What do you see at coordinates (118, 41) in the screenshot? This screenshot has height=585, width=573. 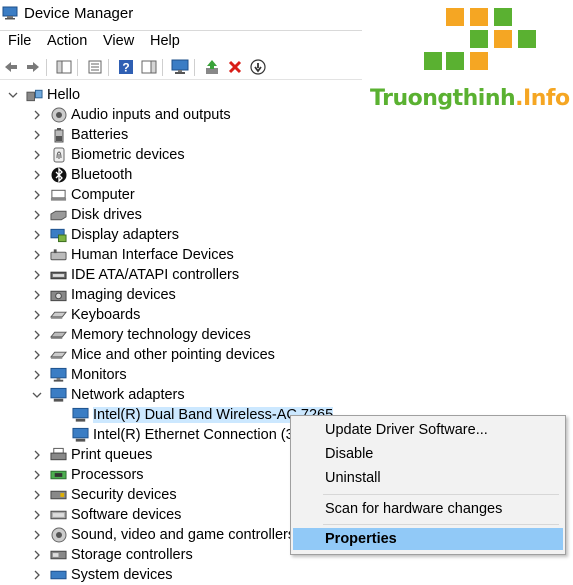 I see `menu-view: View` at bounding box center [118, 41].